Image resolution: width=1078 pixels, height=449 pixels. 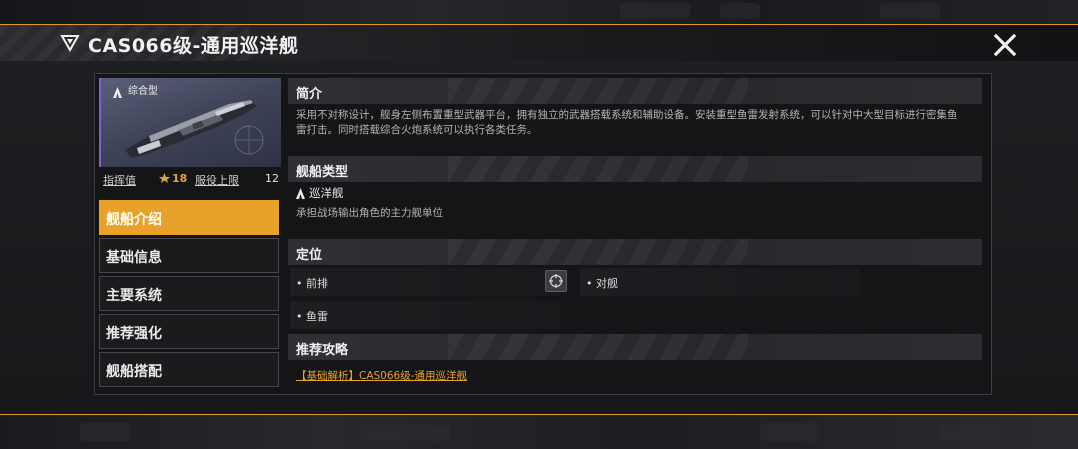 I want to click on faction-triangle-icon, so click(x=70, y=43).